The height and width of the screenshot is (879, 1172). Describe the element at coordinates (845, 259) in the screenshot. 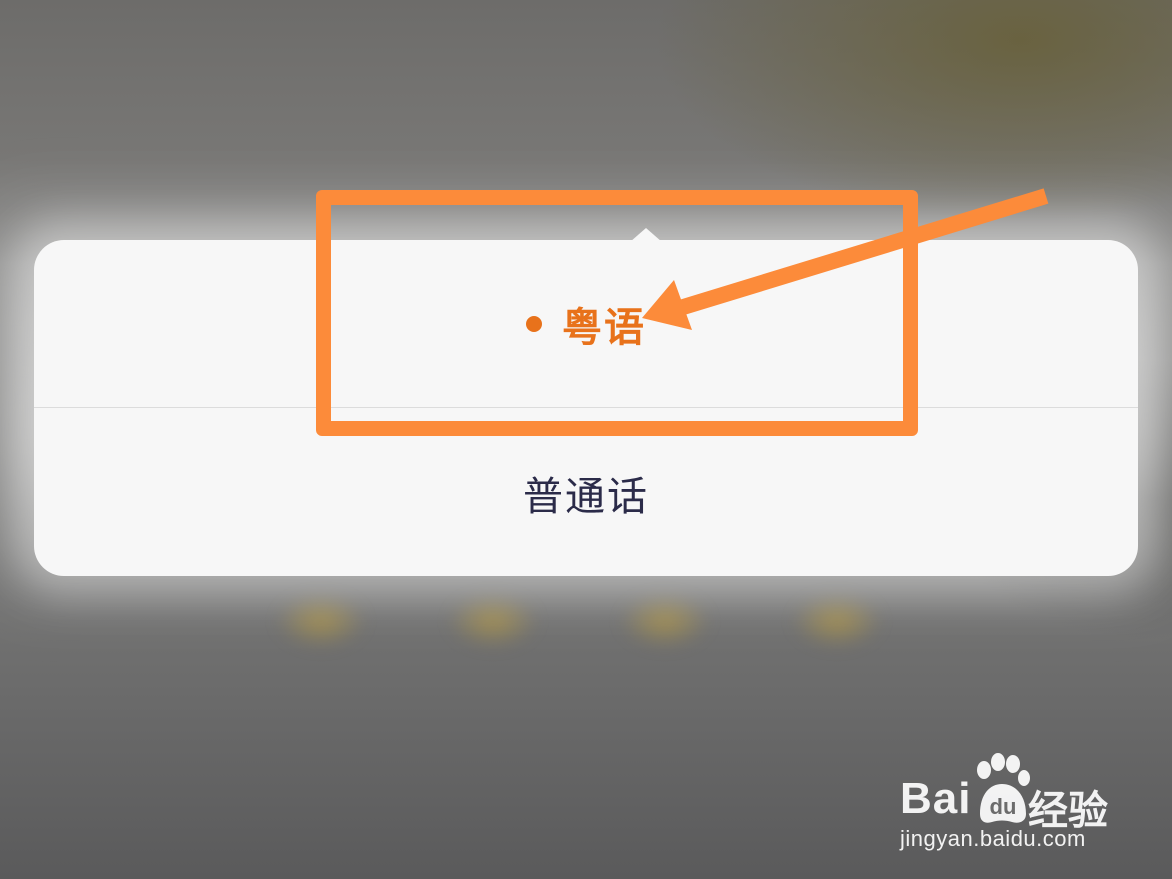

I see `annotation-arrow-icon` at that location.